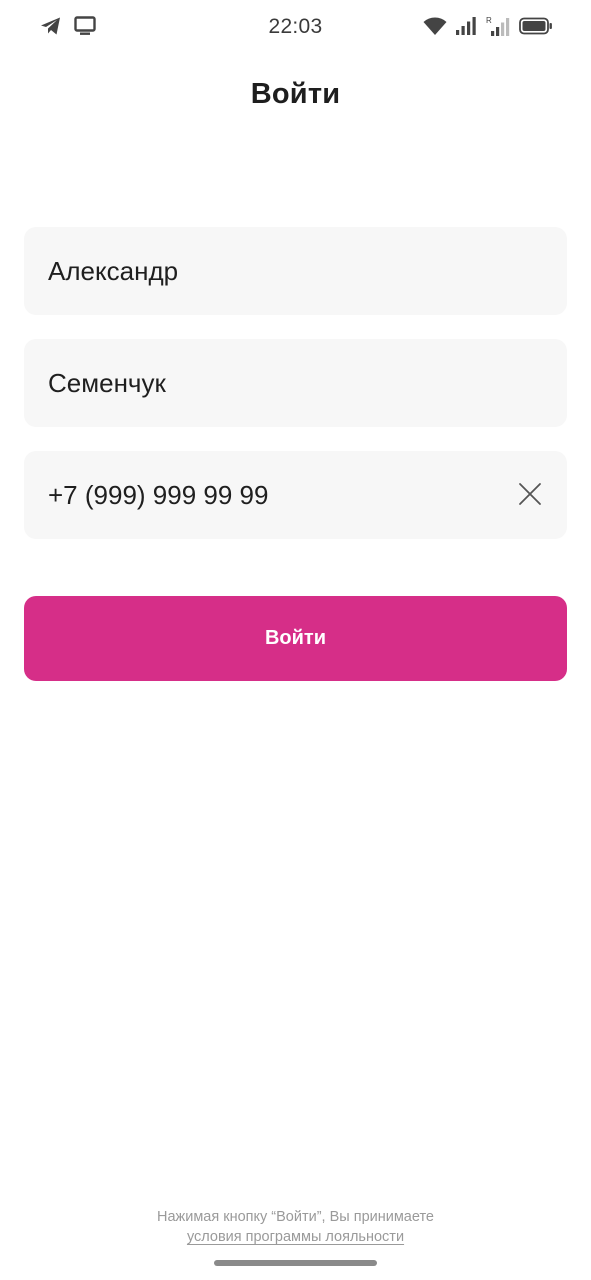 This screenshot has height=1280, width=591. I want to click on roaming-label: R, so click(489, 20).